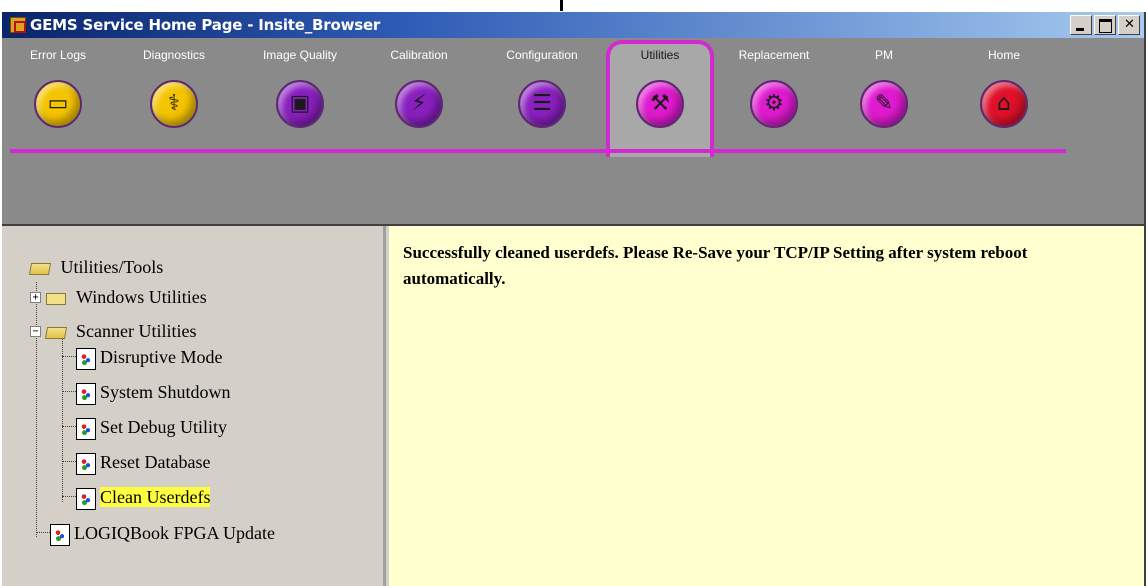 The image size is (1146, 586). I want to click on tree-item-disruptive-mode: Disruptive Mode, so click(149, 357).